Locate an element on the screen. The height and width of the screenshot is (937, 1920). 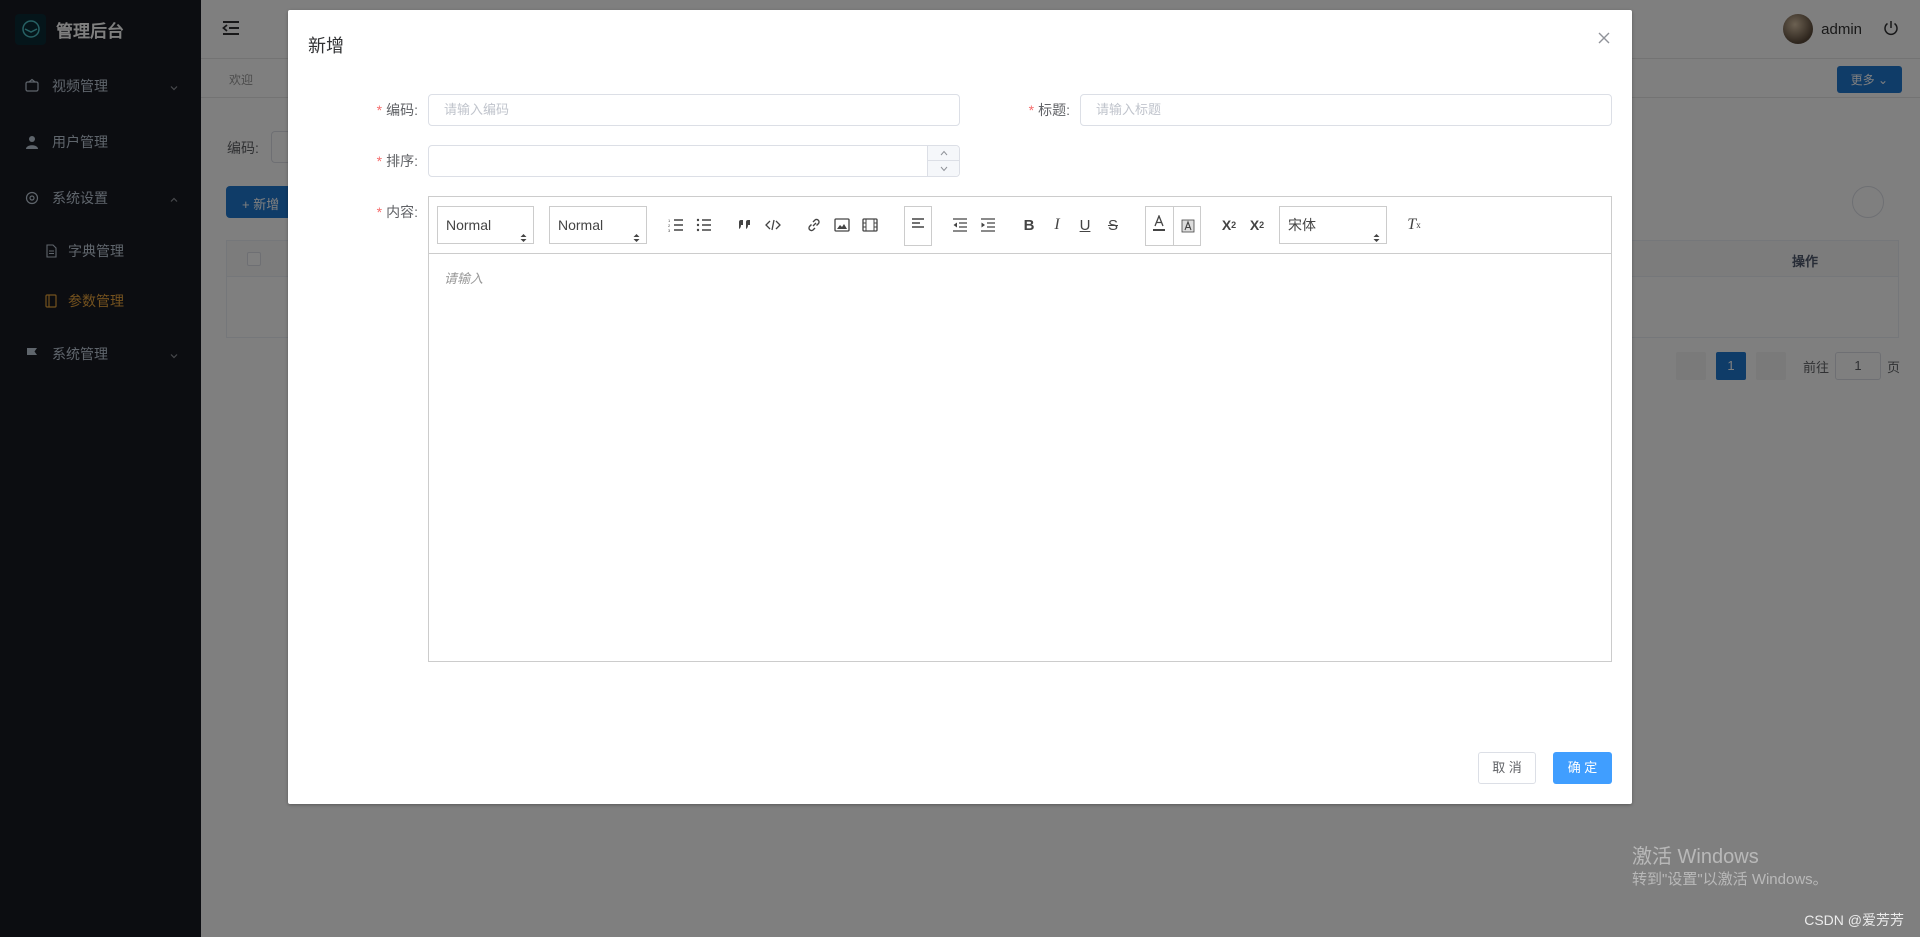
blockquote-icon is located at coordinates (745, 225).